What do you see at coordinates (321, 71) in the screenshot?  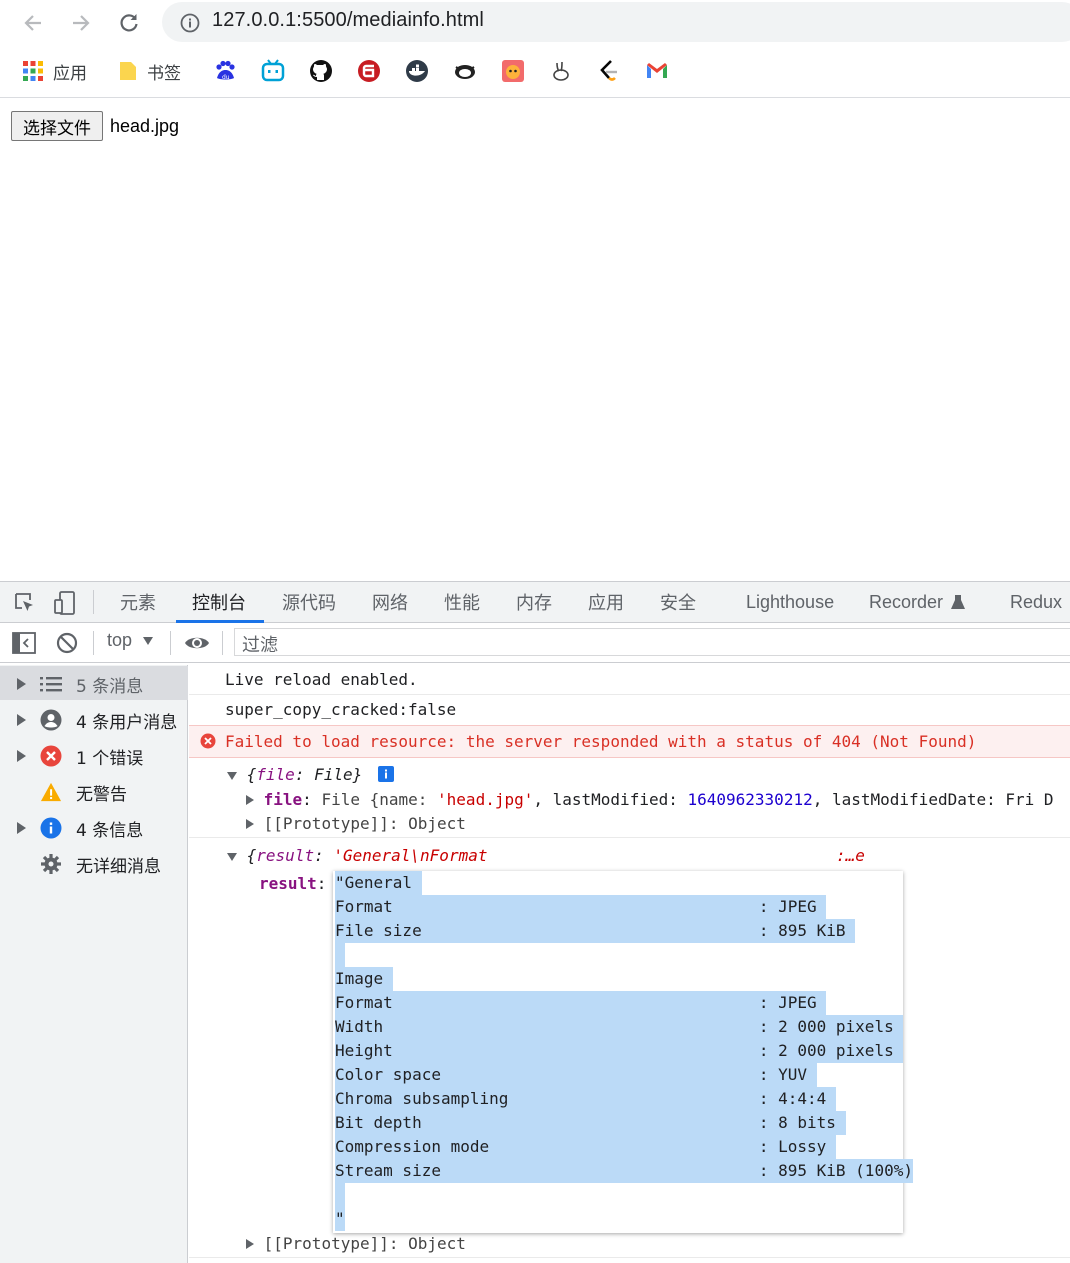 I see `bookmark-github` at bounding box center [321, 71].